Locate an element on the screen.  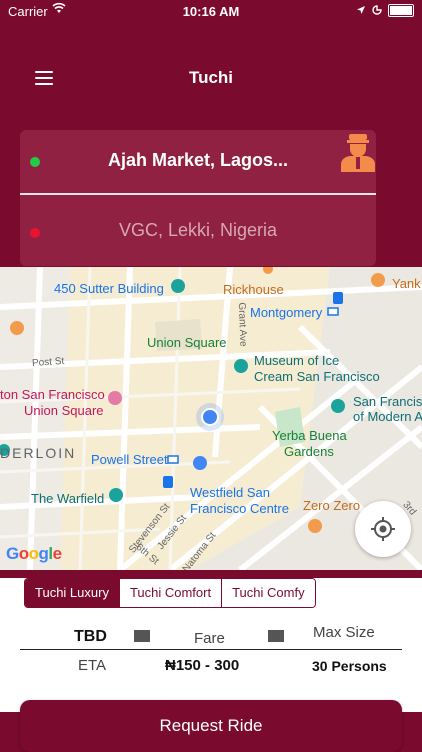
request-ride-button: Request Ride is located at coordinates (211, 726).